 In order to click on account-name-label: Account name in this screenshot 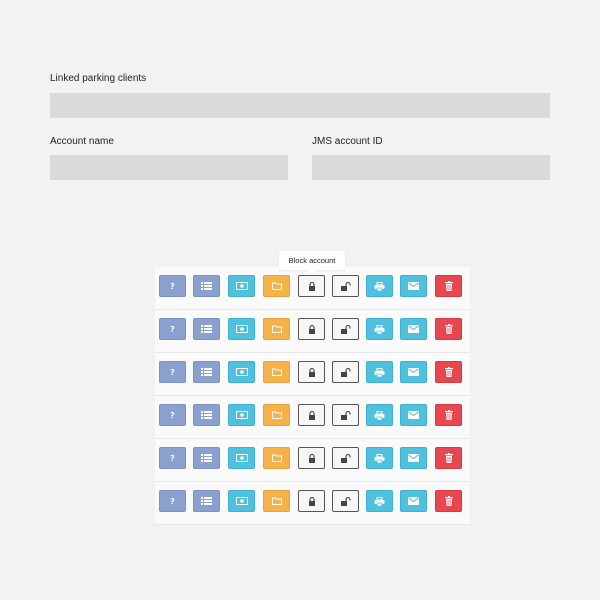, I will do `click(82, 141)`.